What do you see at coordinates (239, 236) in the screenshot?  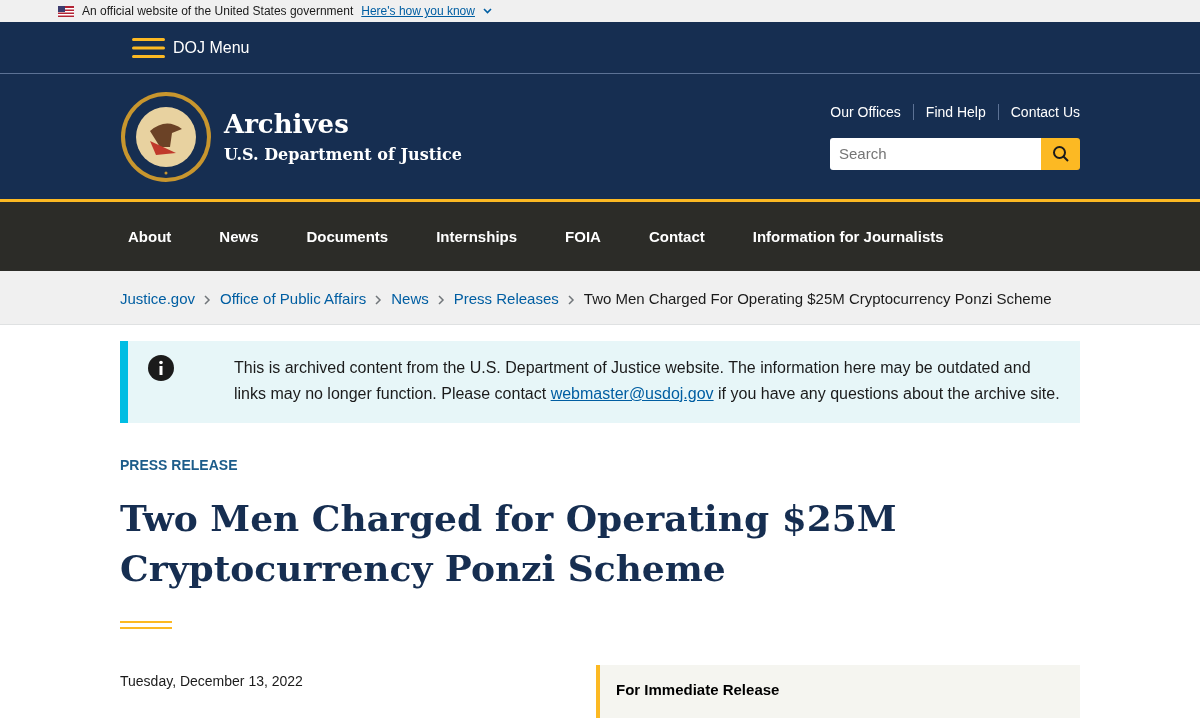 I see `nav-item: News` at bounding box center [239, 236].